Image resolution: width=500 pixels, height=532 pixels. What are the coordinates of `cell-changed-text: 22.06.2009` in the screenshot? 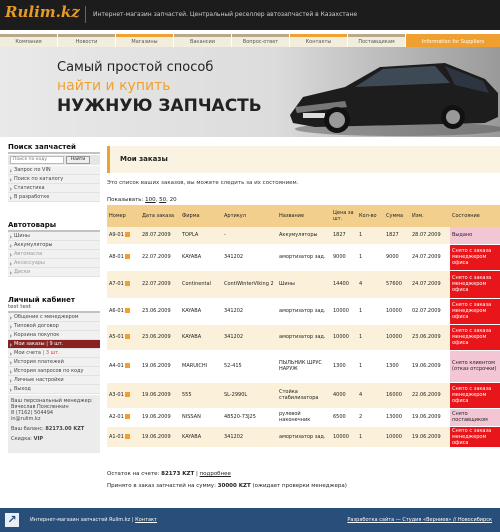 It's located at (426, 395).